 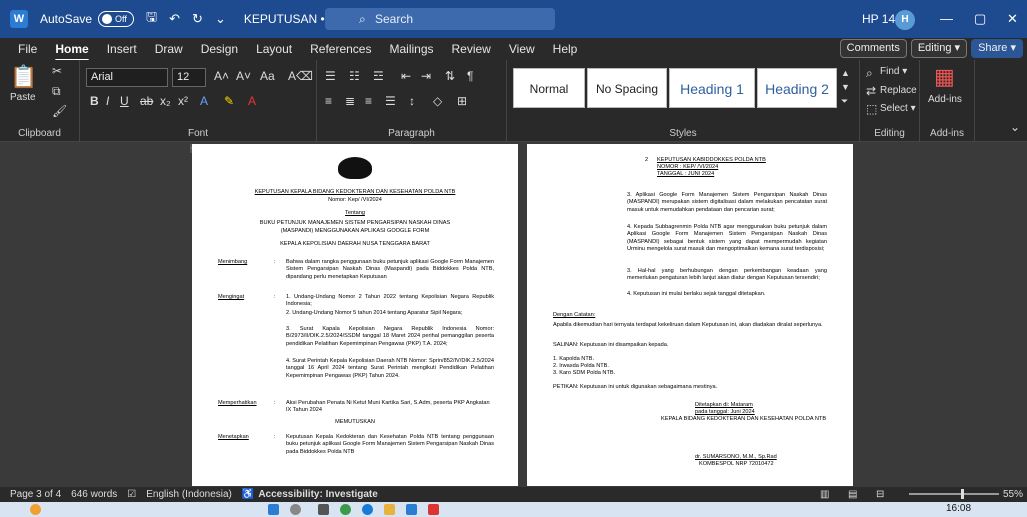 I want to click on tab-mailings: Mailings, so click(x=411, y=49).